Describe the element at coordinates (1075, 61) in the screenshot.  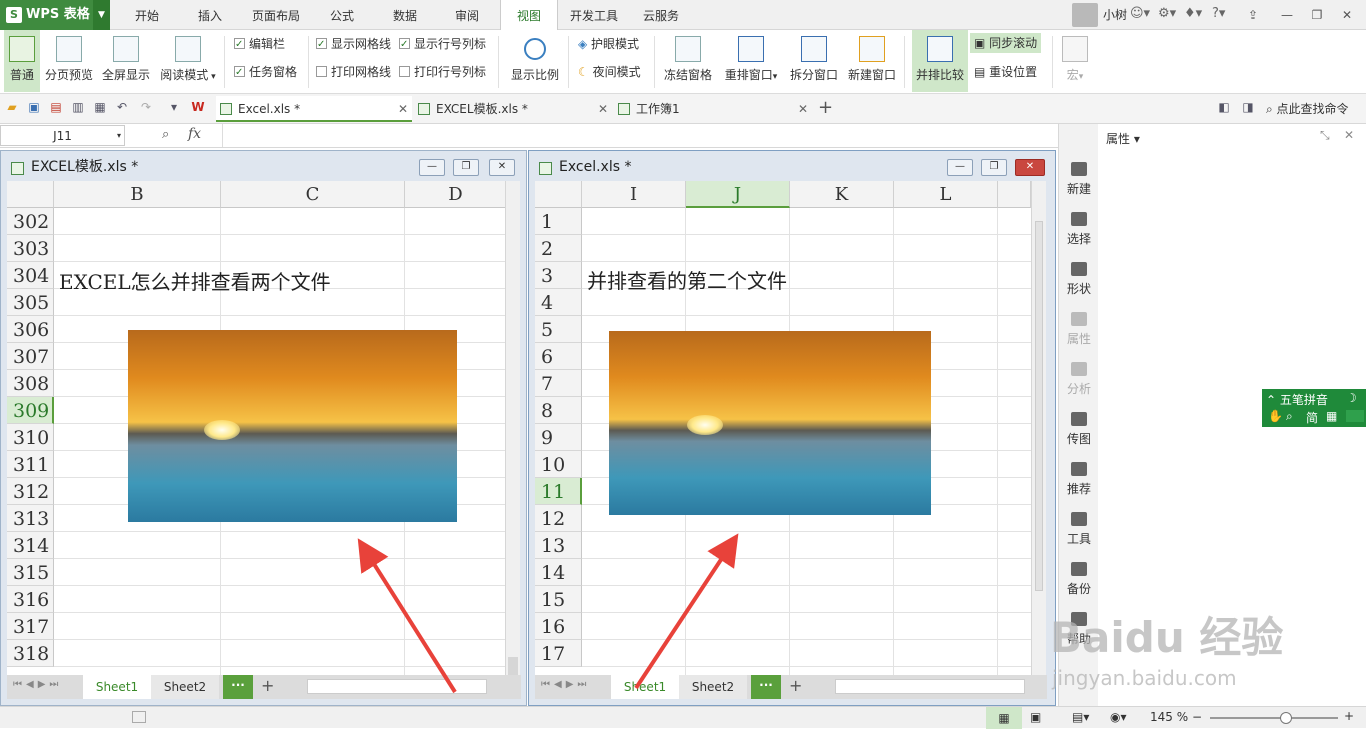
I see `macro-button: 宏▾` at that location.